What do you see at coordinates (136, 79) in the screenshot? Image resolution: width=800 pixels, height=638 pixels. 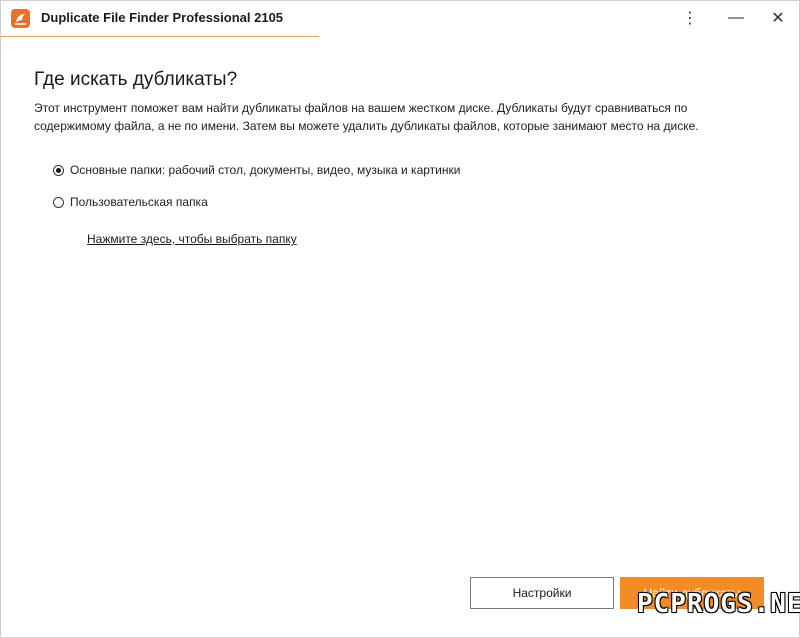 I see `page-title: Где искать дубликаты?` at bounding box center [136, 79].